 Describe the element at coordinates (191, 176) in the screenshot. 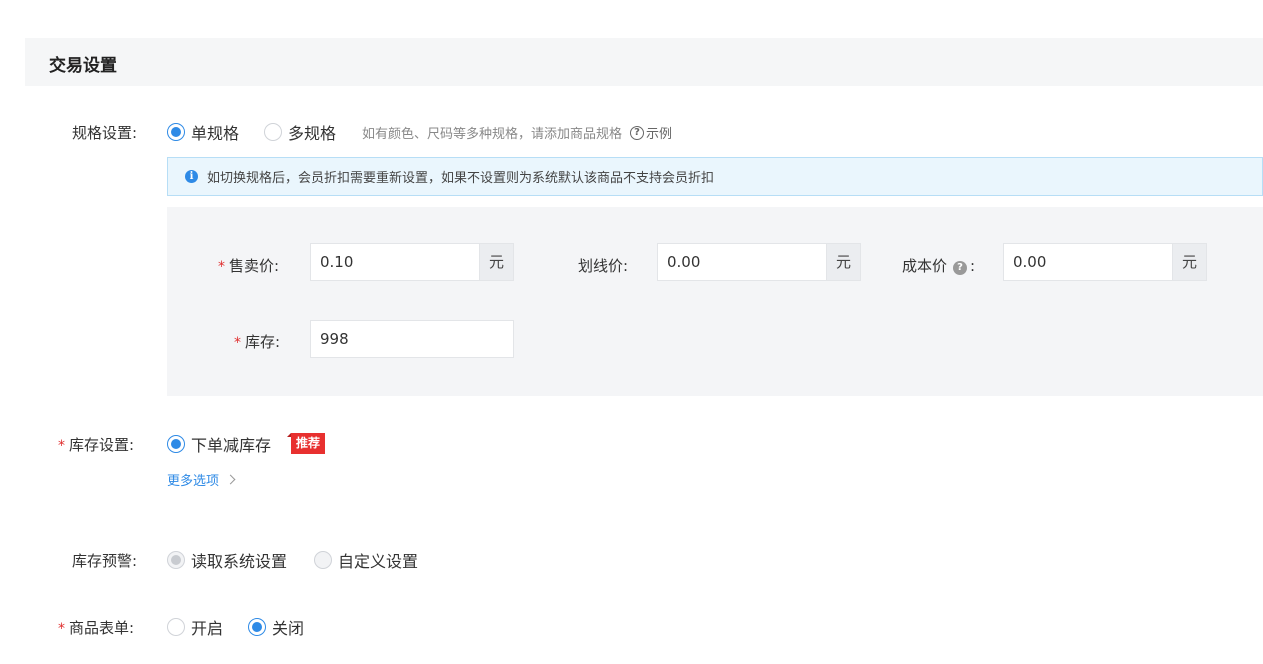

I see `info-icon: i` at that location.